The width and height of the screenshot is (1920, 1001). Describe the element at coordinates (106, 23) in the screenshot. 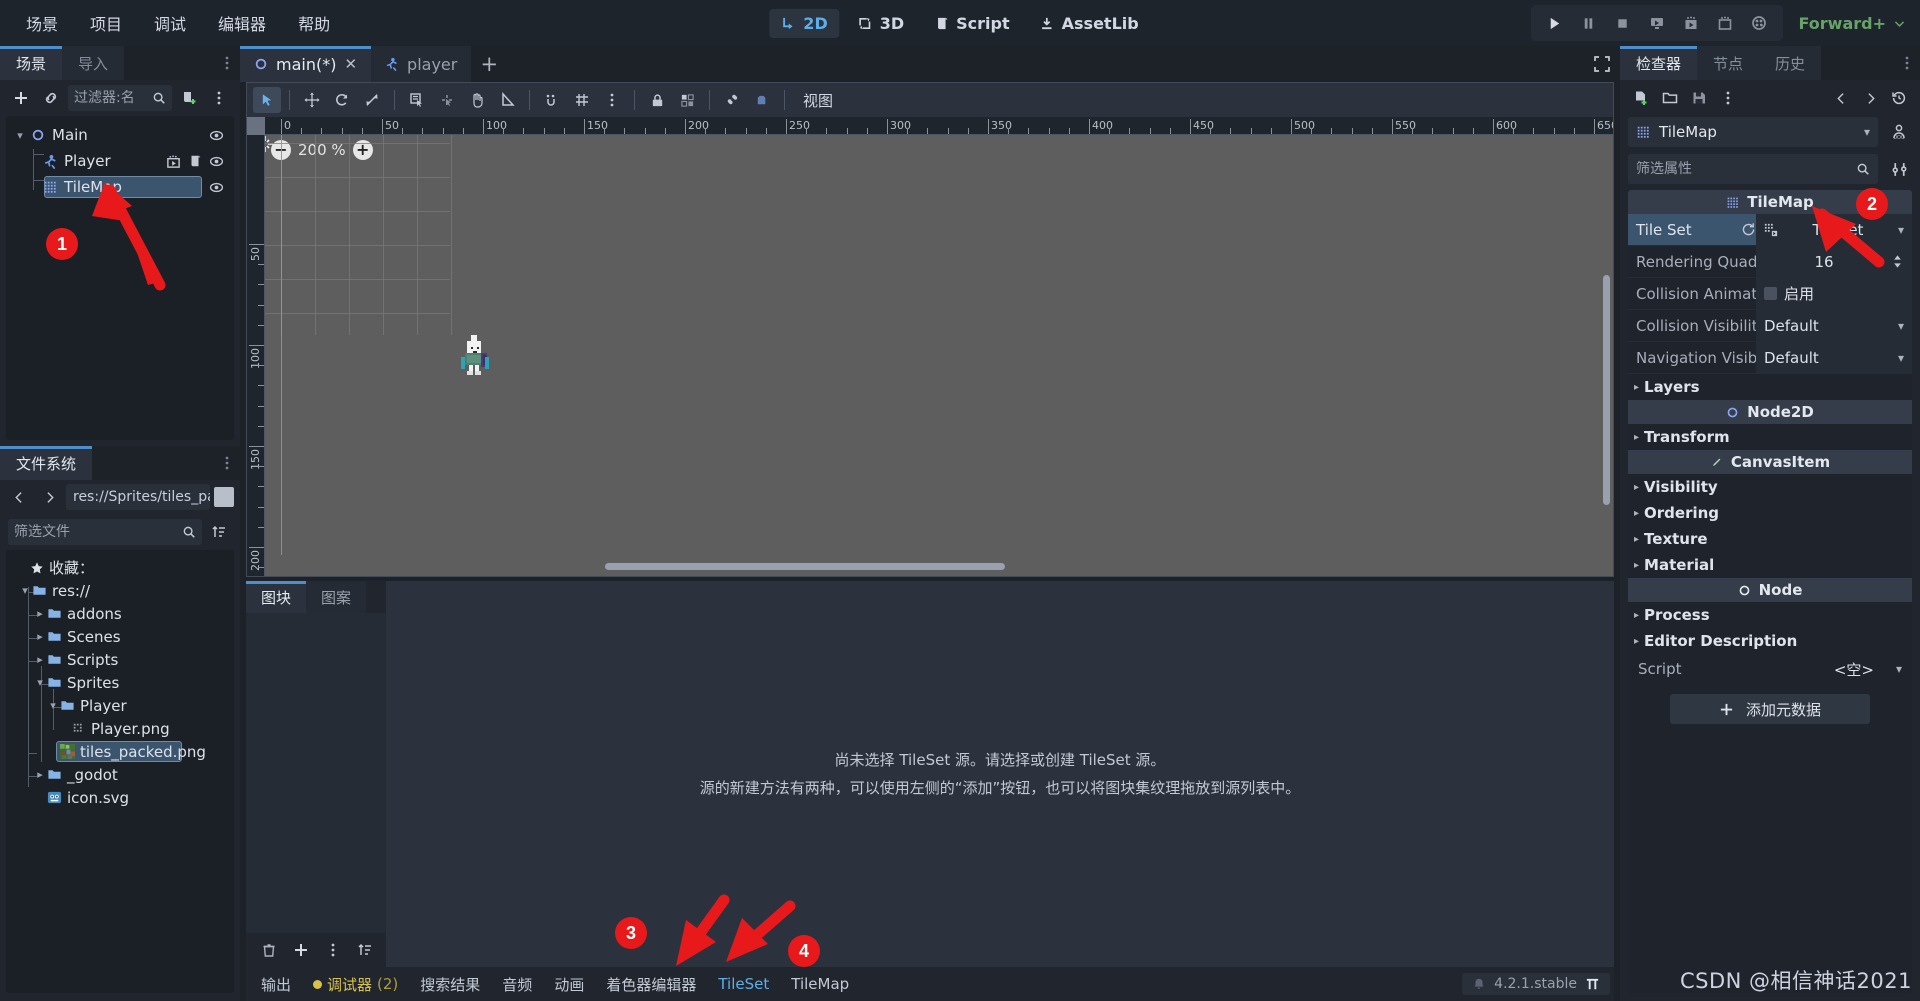

I see `menu-project: 项目` at that location.